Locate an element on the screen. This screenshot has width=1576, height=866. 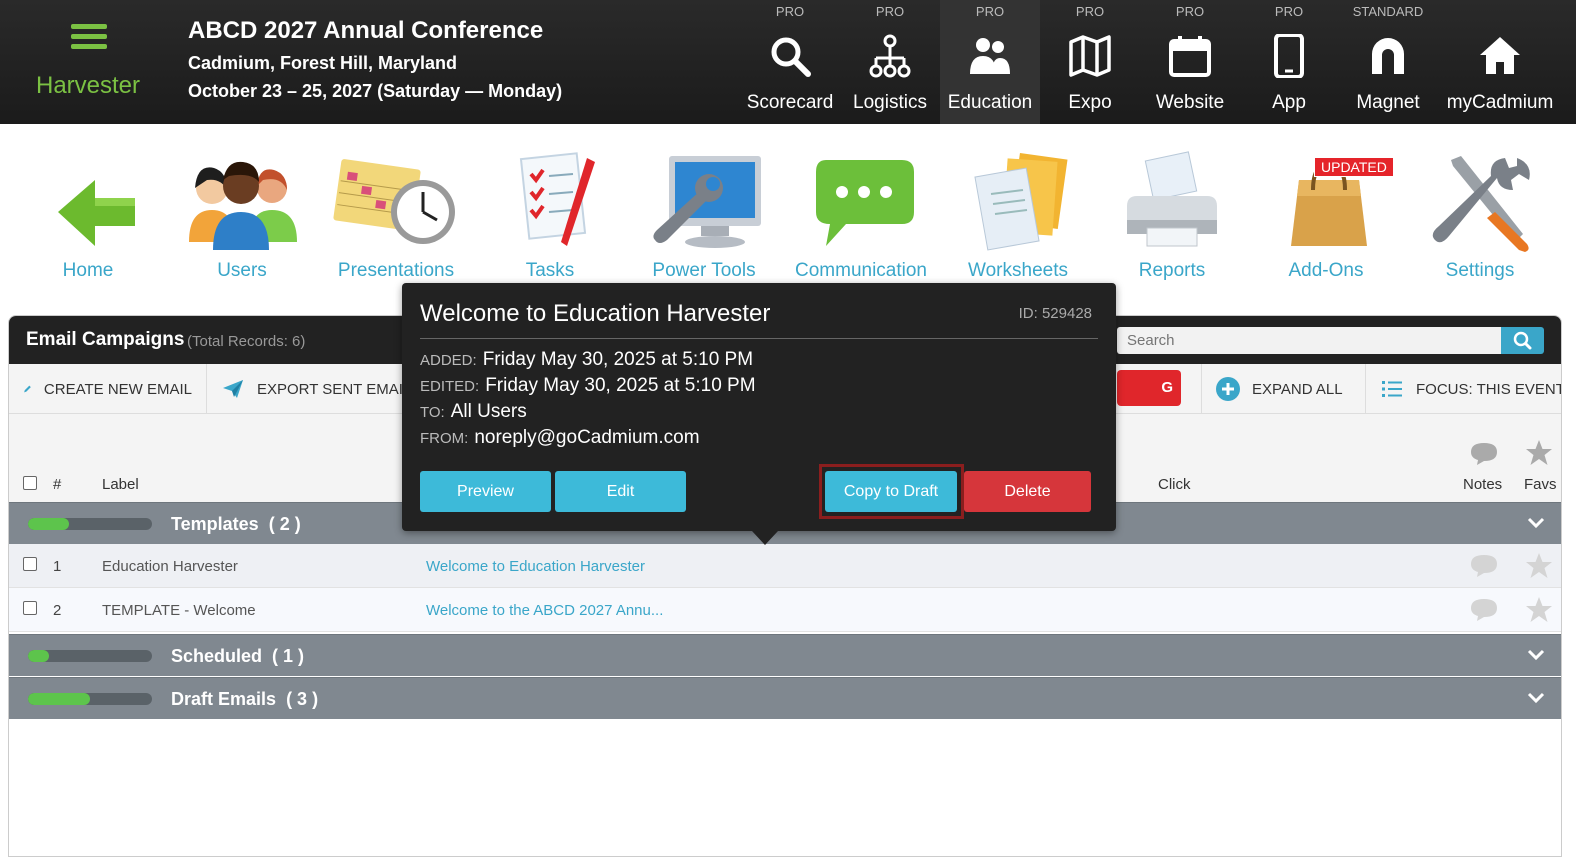
nav-label: Home is located at coordinates (88, 270).